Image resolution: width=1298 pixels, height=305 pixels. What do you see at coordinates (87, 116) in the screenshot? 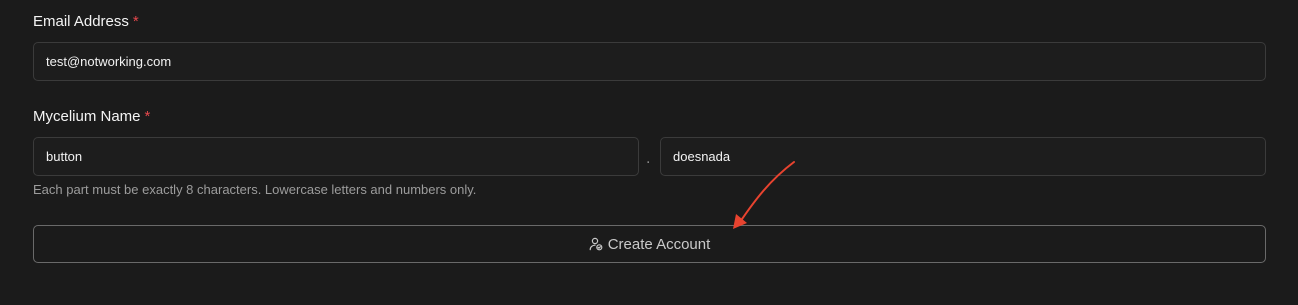
I see `mycelium-label-text: Mycelium Name` at bounding box center [87, 116].